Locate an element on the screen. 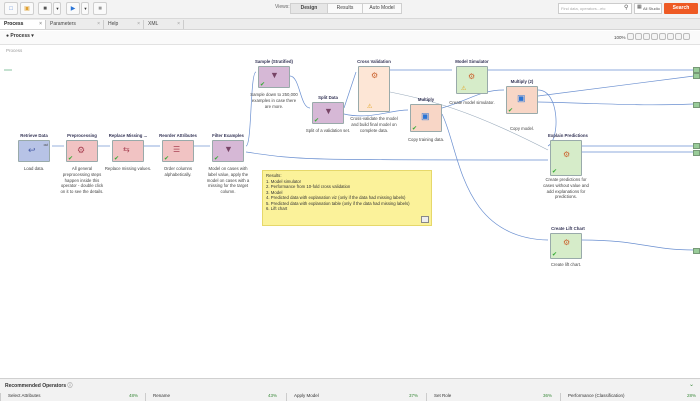 The image size is (700, 401). operator-title: Model Simulator is located at coordinates (472, 61).